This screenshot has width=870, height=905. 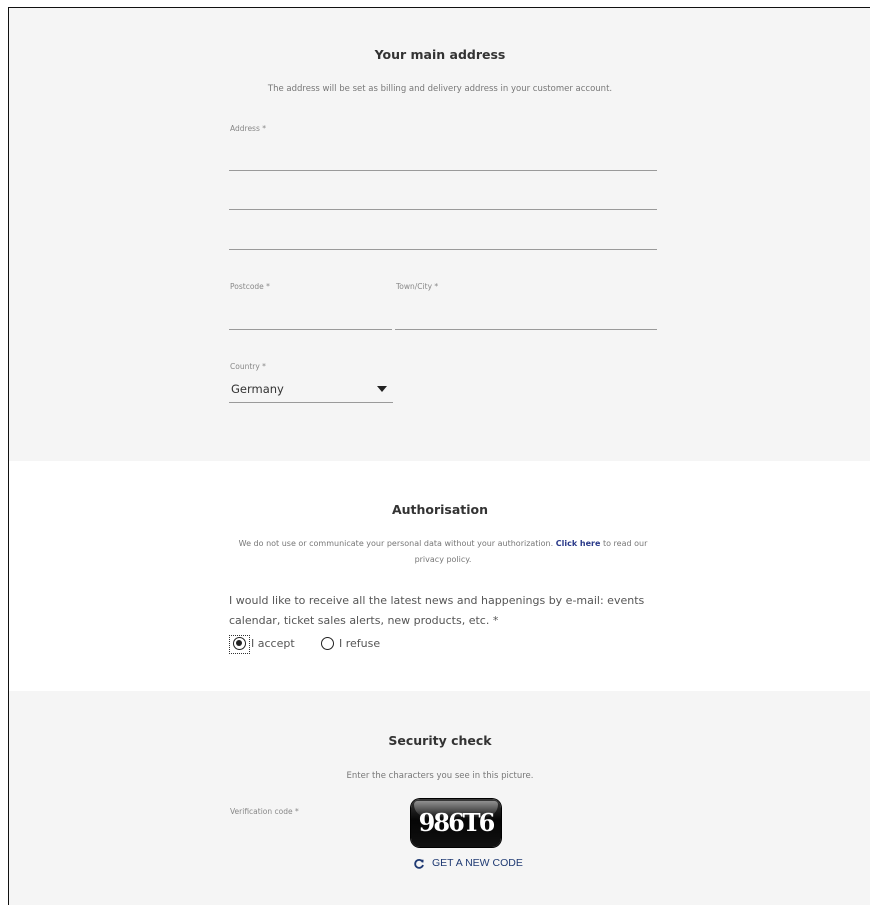 I want to click on postcode-label: Postcode *, so click(x=250, y=286).